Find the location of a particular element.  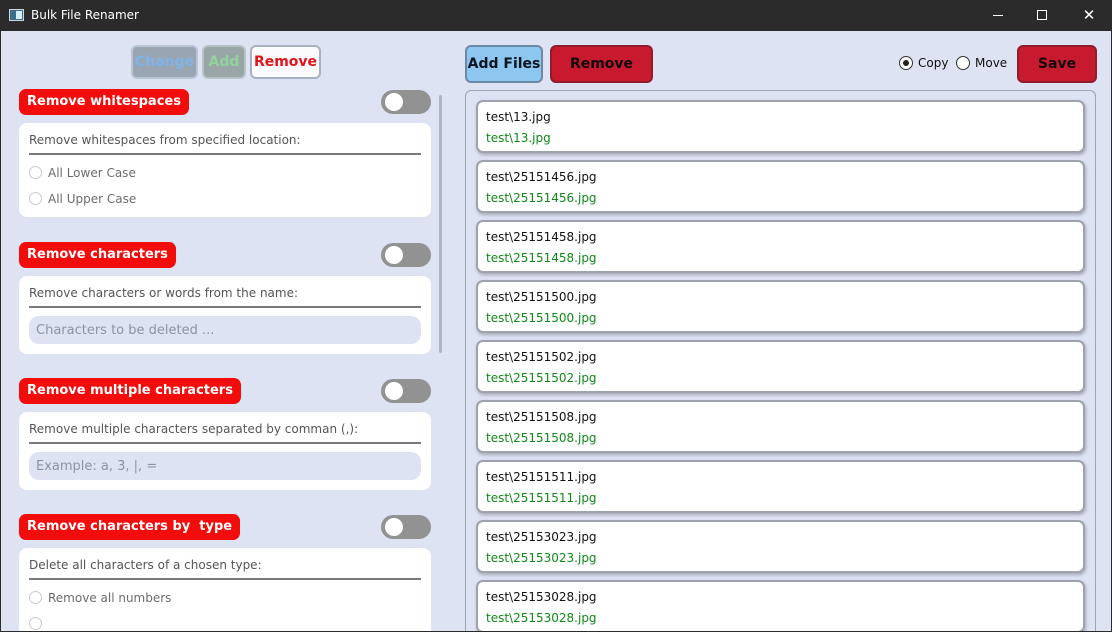

option-all-upper-case: All Upper Case is located at coordinates (82, 199).